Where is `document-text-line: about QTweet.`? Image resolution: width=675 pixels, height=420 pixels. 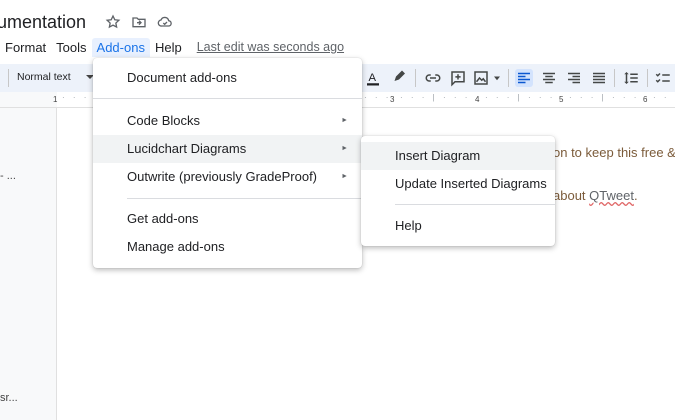 document-text-line: about QTweet. is located at coordinates (595, 195).